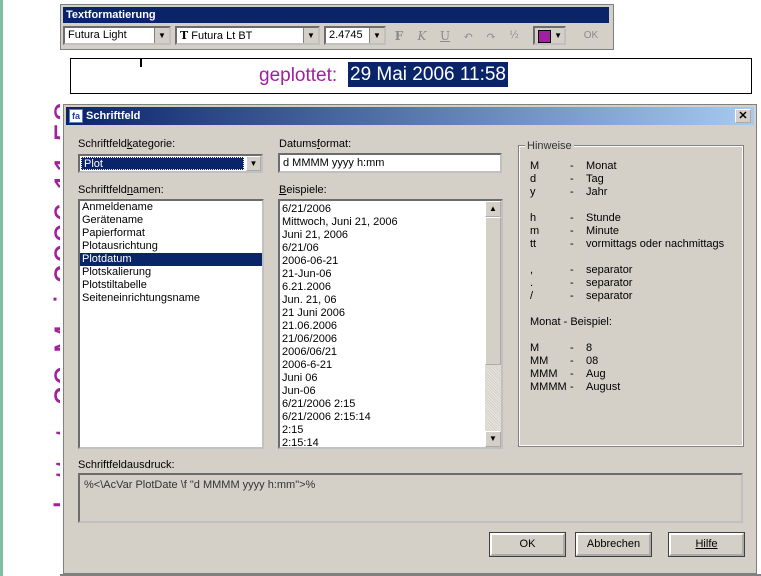  I want to click on ok-button: OK, so click(527, 544).